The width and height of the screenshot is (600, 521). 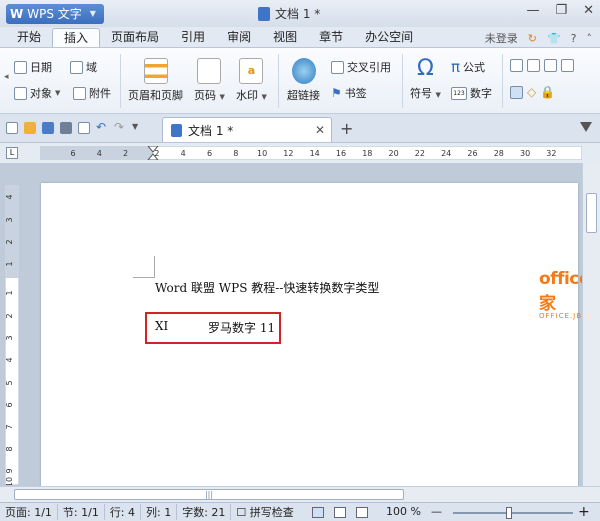 I want to click on ruler-tick-label: 28, so click(x=499, y=153).